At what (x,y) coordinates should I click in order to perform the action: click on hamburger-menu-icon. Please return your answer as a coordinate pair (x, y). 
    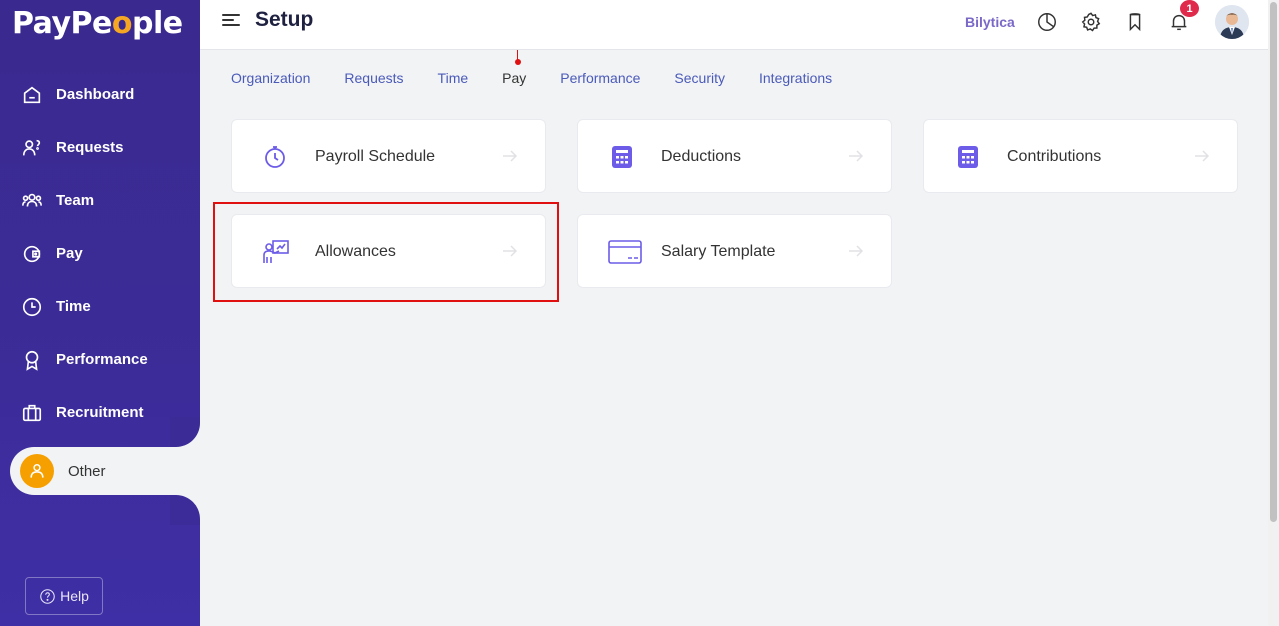
    Looking at the image, I should click on (231, 21).